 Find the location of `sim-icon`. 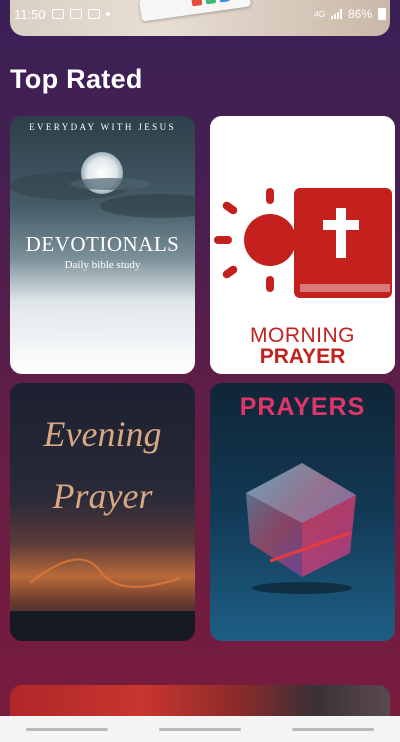

sim-icon is located at coordinates (75, 14).